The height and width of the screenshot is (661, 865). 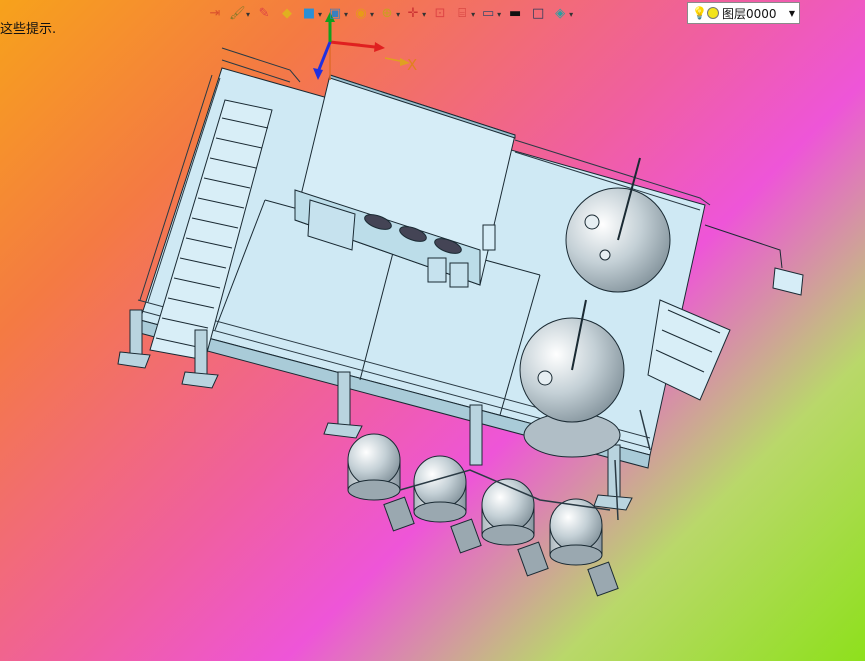 I want to click on box-yellow-icon: ◆, so click(x=287, y=13).